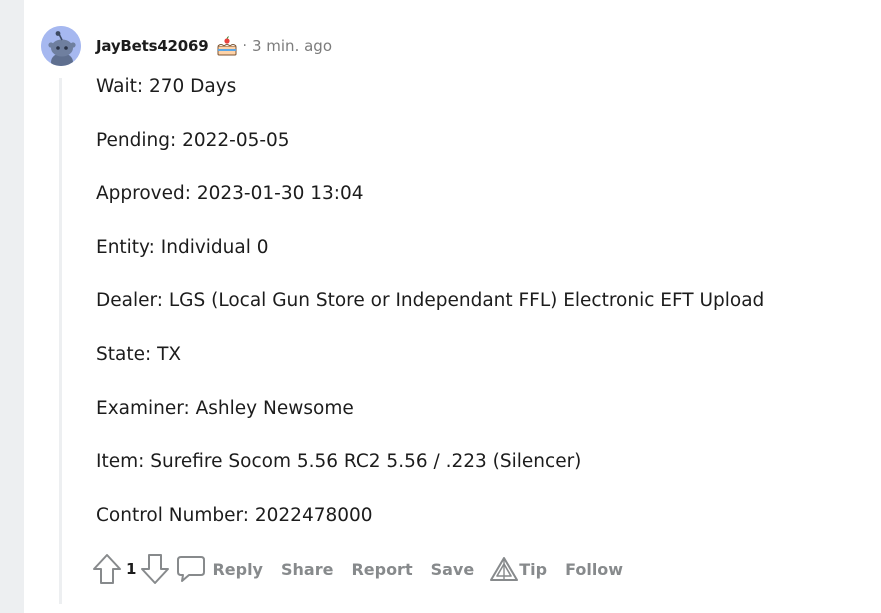 This screenshot has height=613, width=881. I want to click on comment-line: State: TX, so click(139, 354).